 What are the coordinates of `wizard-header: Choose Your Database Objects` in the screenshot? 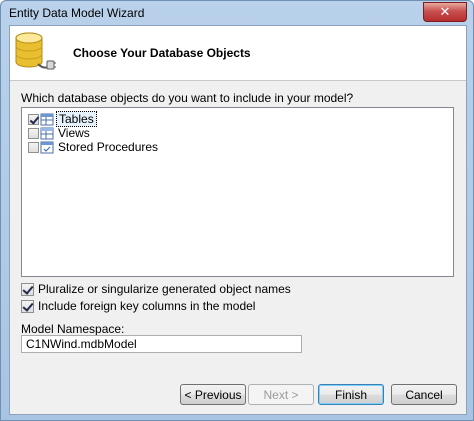 It's located at (238, 53).